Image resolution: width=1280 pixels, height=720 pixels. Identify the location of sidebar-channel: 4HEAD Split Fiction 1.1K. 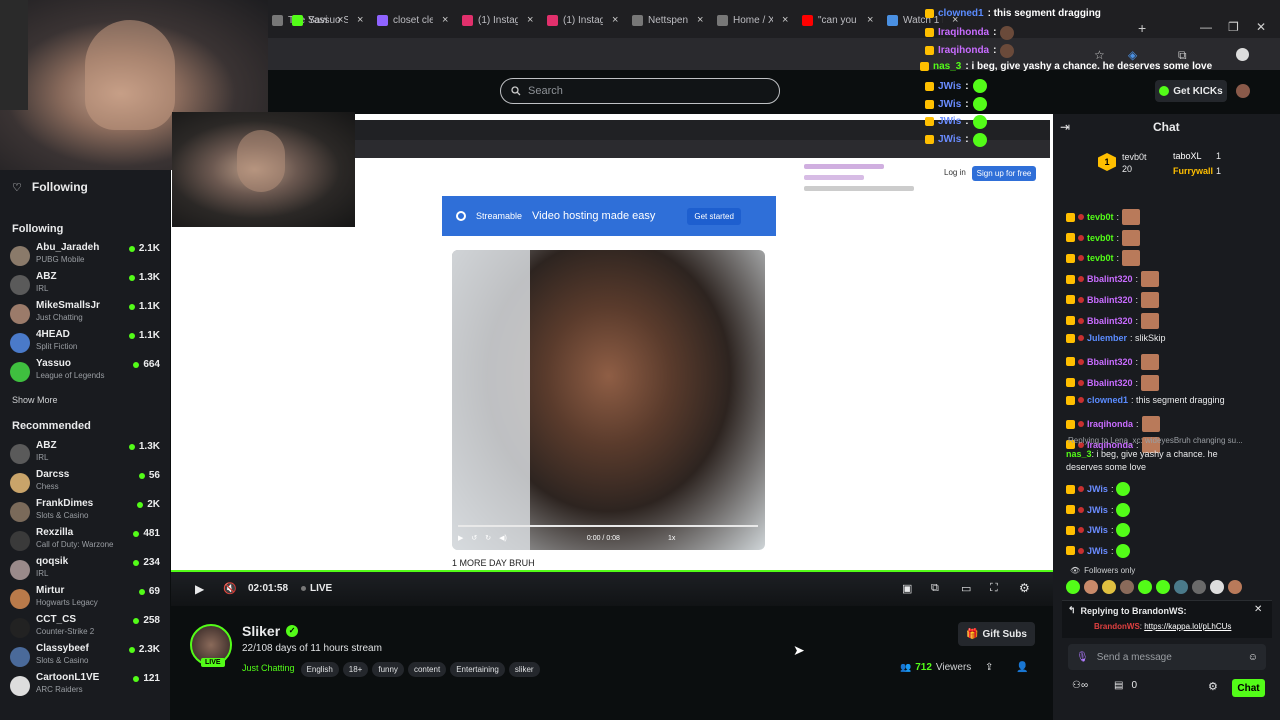
(85, 343).